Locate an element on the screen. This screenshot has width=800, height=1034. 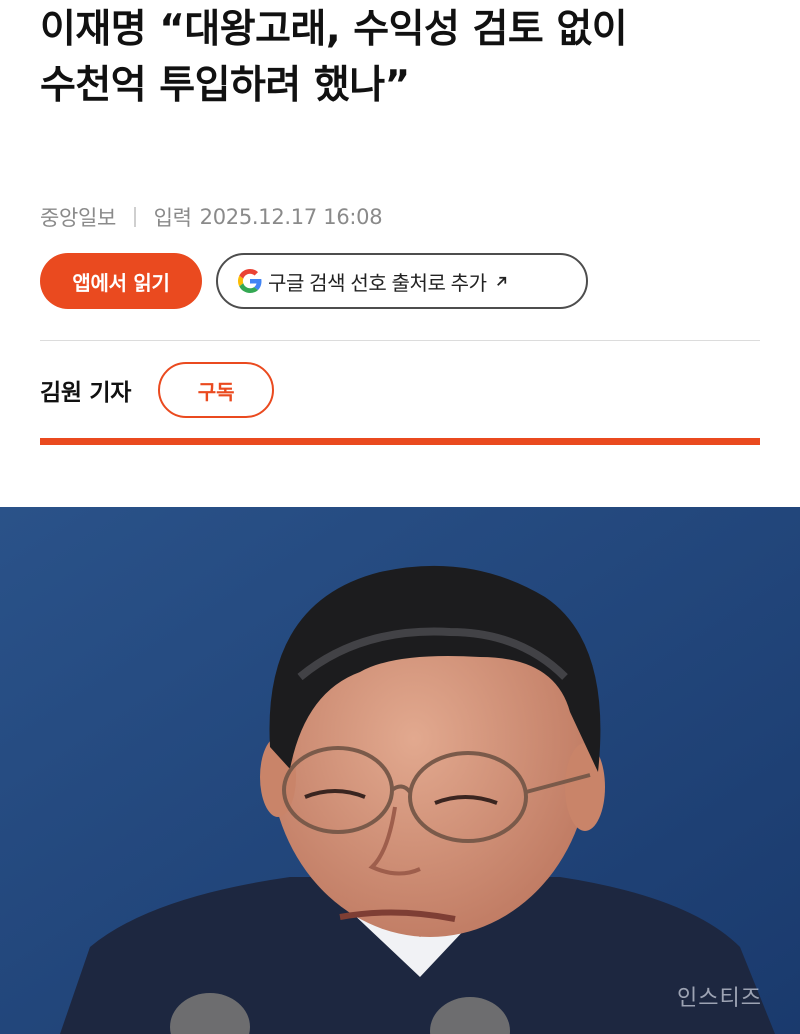
headline-line-2: 수천억 투입하려 했나” is located at coordinates (225, 85).